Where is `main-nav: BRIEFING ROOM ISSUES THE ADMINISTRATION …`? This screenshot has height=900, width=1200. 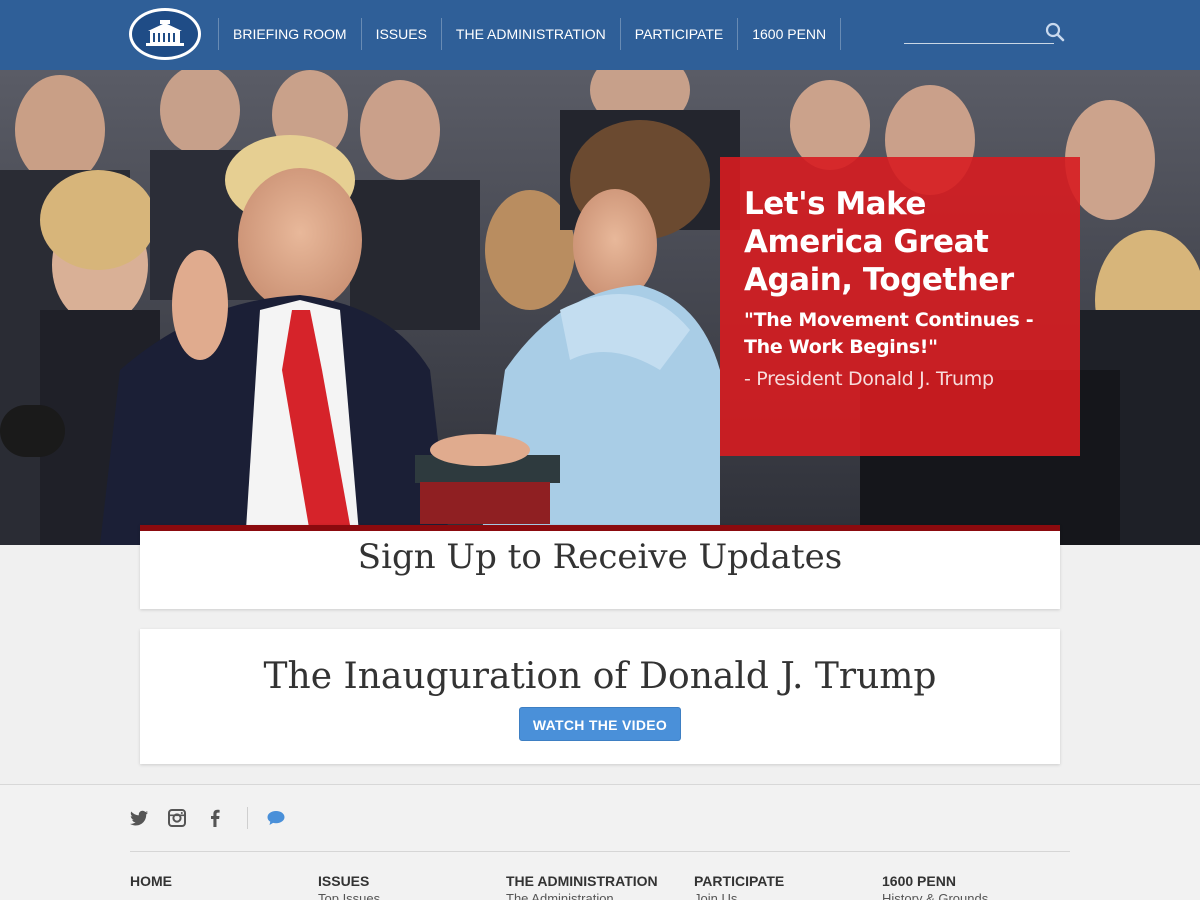
main-nav: BRIEFING ROOM ISSUES THE ADMINISTRATION … is located at coordinates (530, 34).